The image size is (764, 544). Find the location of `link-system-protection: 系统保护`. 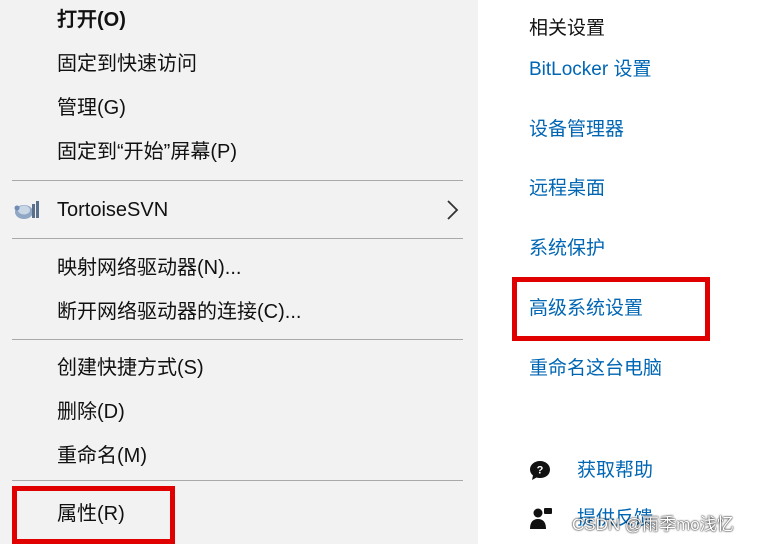

link-system-protection: 系统保护 is located at coordinates (567, 249).